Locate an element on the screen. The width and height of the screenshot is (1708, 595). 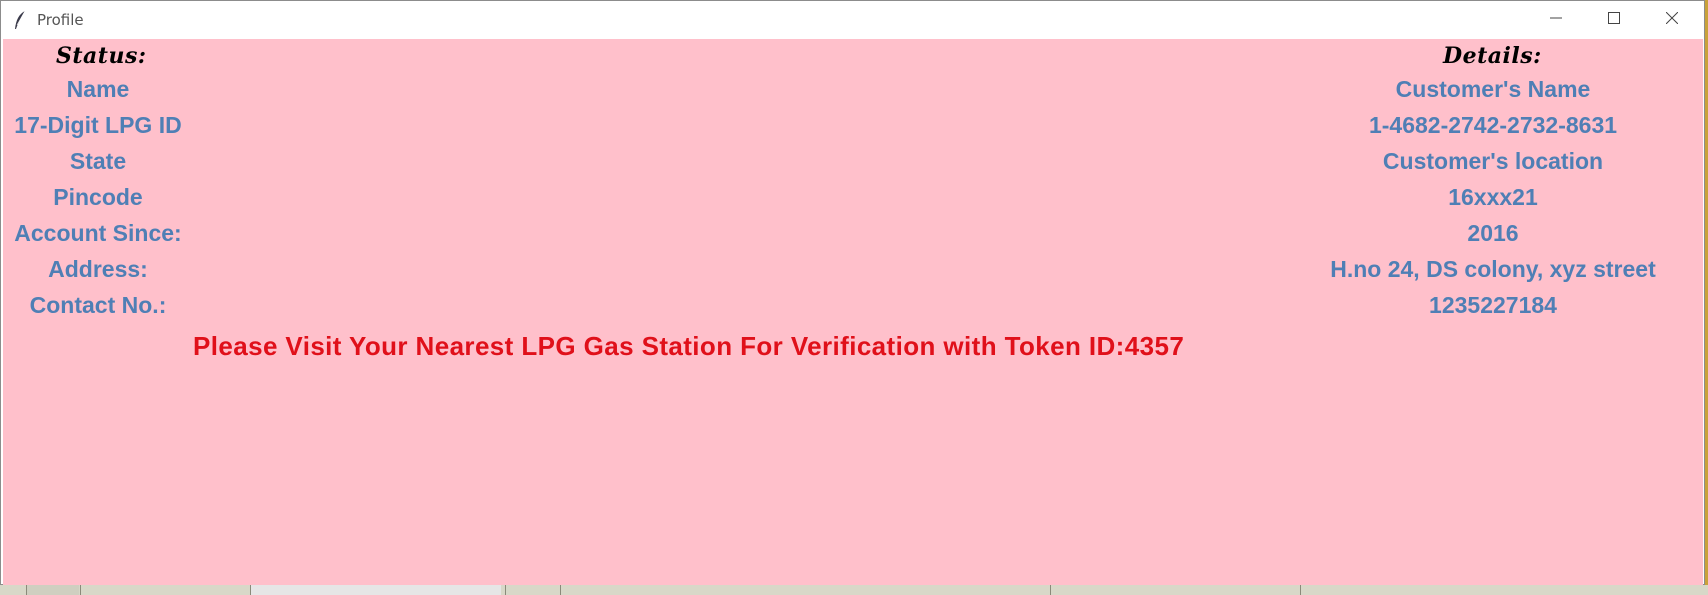
value-account-since: 2016 is located at coordinates (1493, 233).